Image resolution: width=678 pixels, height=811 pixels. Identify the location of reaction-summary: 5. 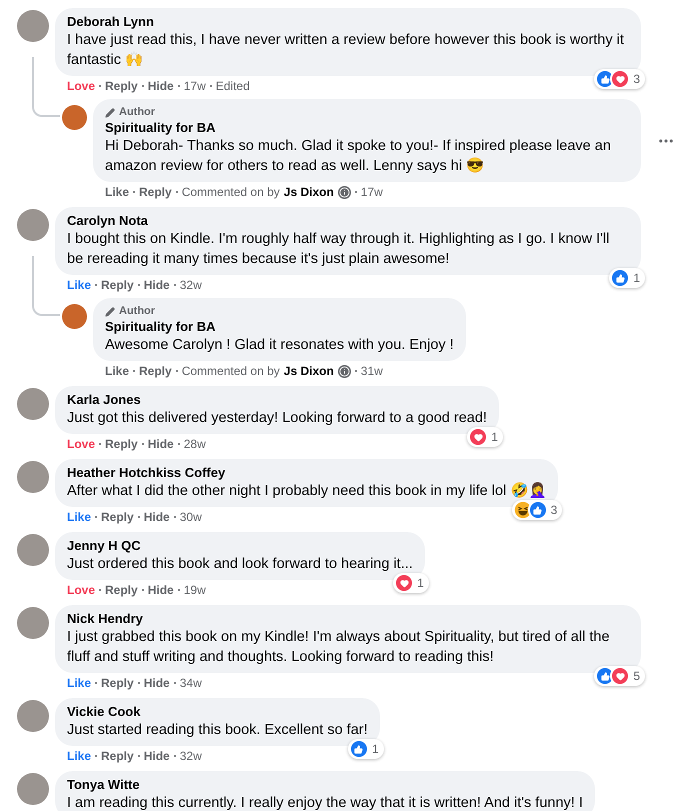
(619, 676).